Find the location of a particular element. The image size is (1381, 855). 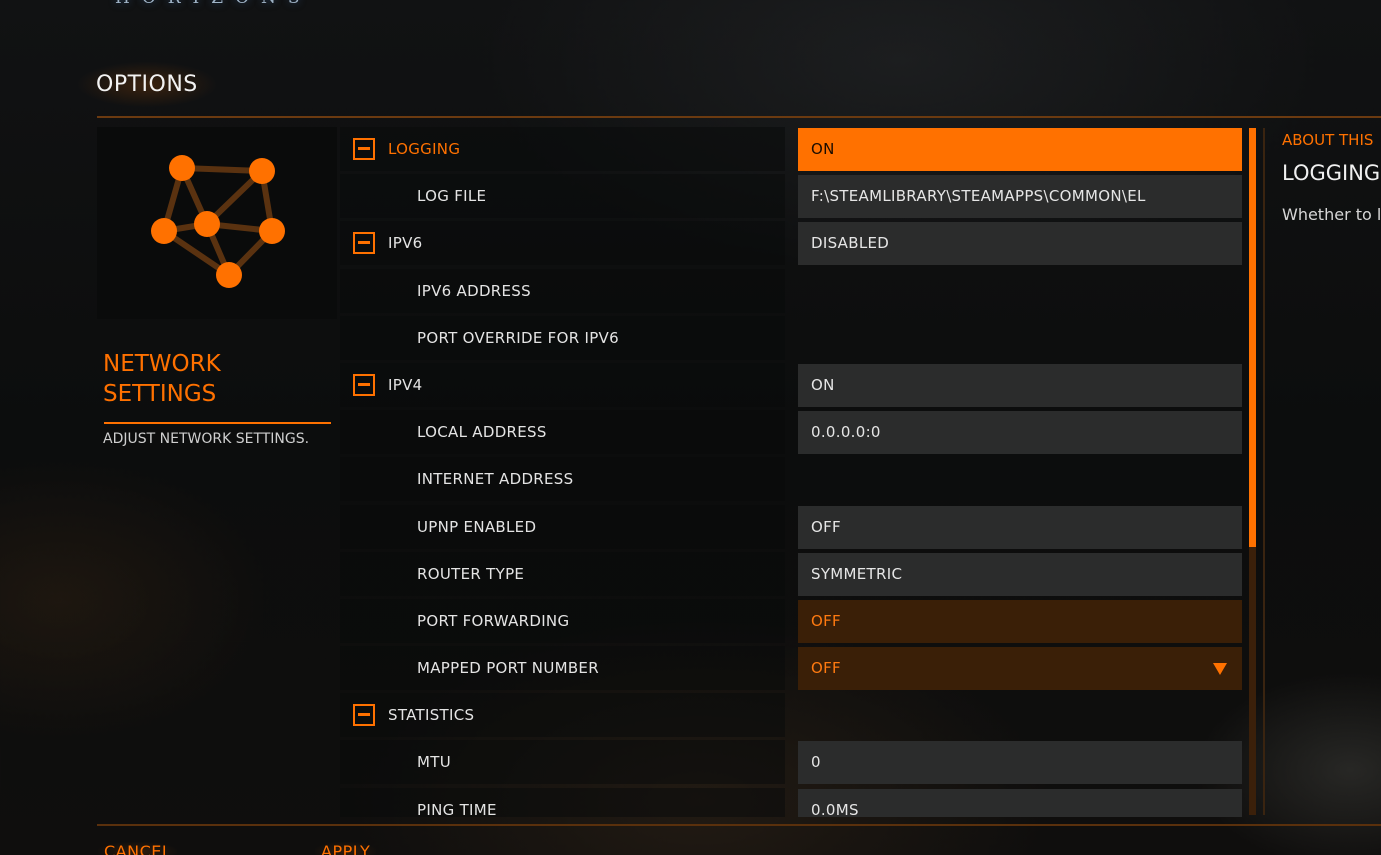

settings-row: INTERNET ADDRESS is located at coordinates (792, 480).